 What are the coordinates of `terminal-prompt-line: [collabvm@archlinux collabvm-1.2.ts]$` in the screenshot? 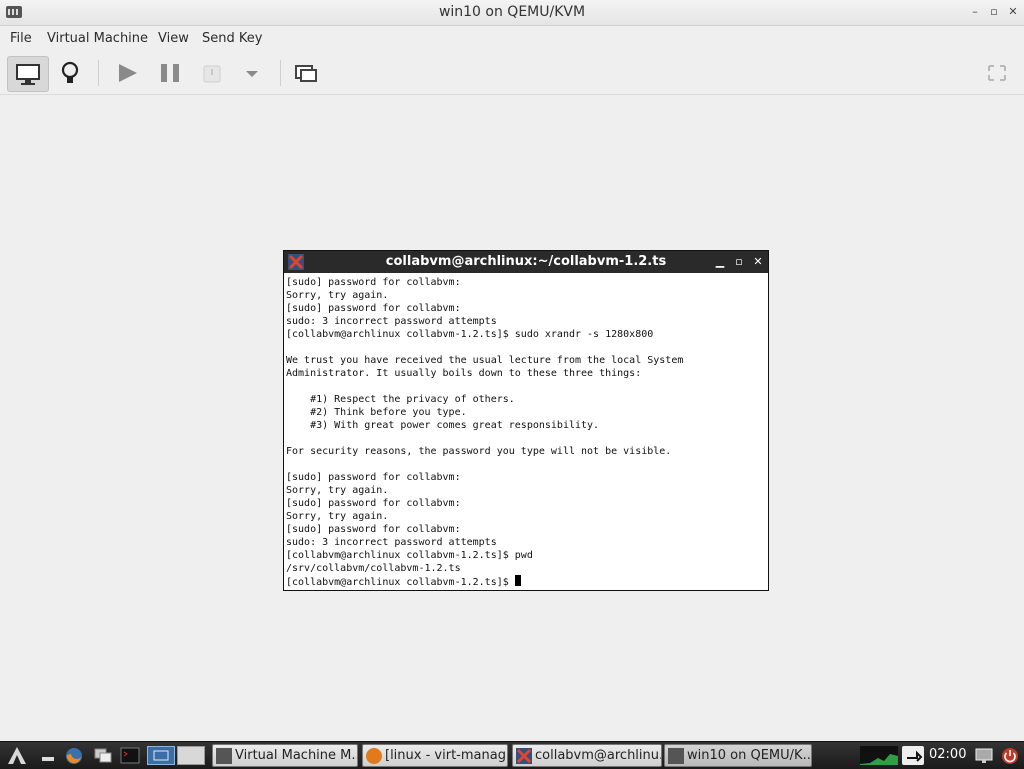 It's located at (526, 581).